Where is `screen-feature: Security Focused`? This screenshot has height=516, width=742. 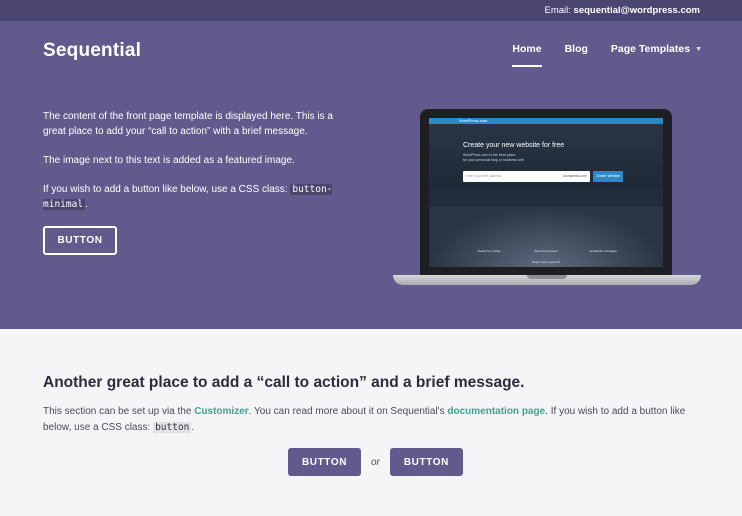
screen-feature: Security Focused is located at coordinates (546, 251).